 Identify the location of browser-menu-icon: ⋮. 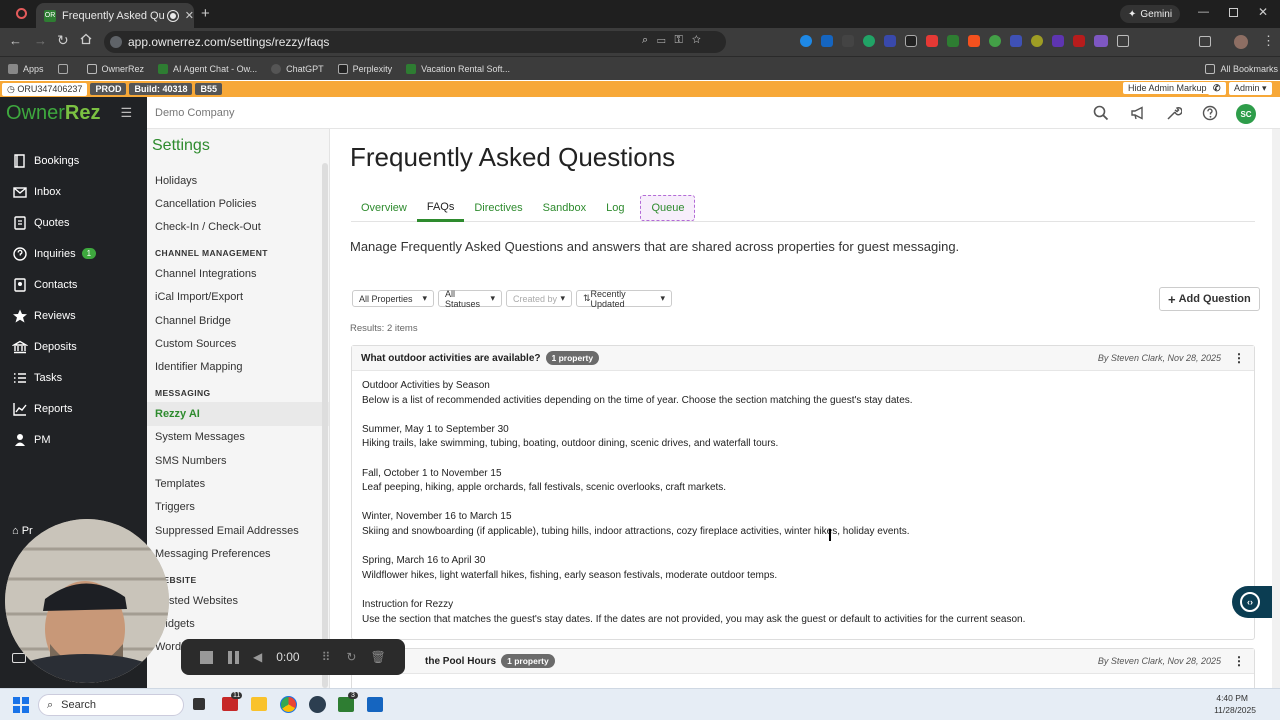
(1268, 41).